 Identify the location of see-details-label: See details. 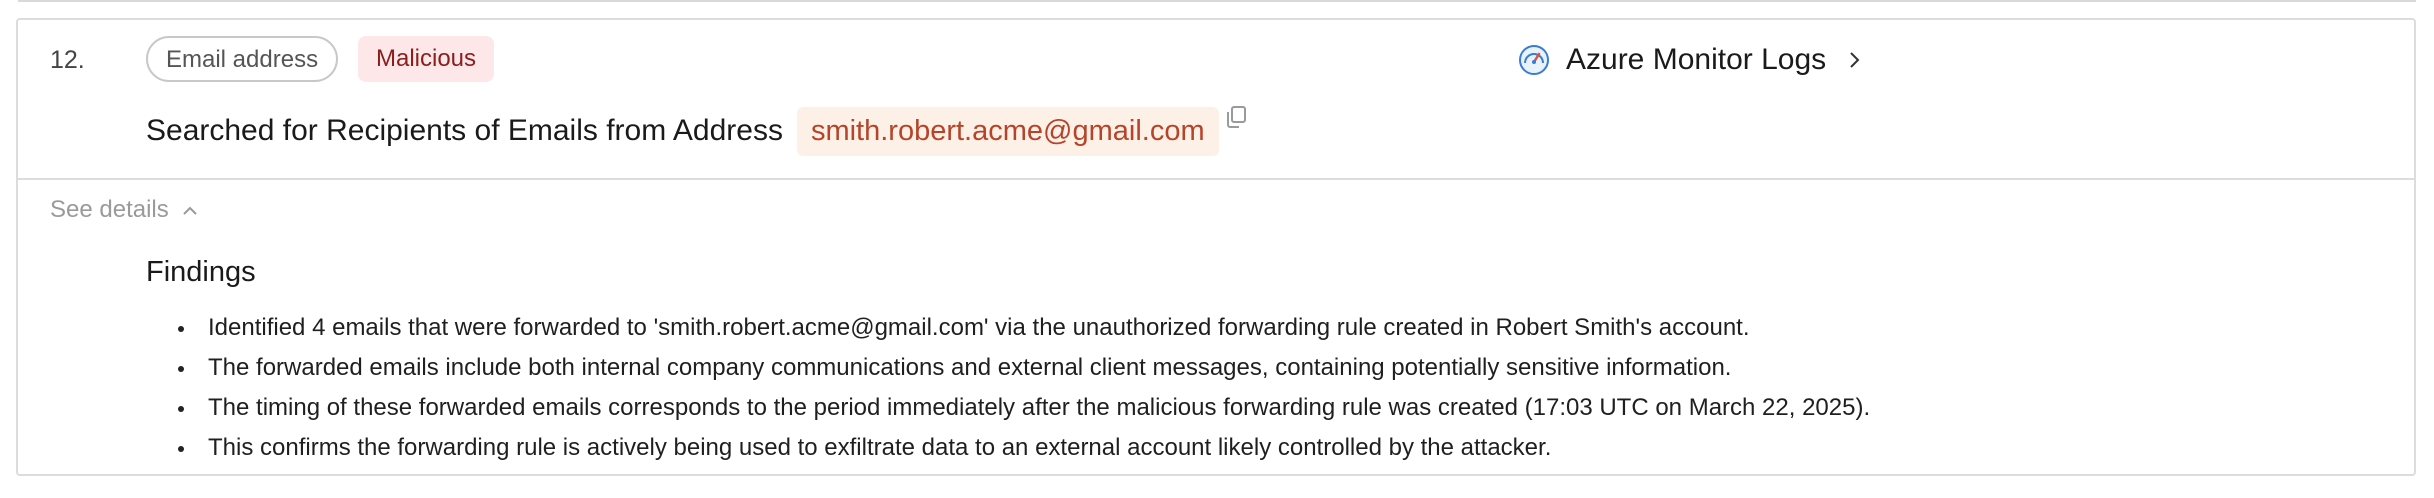
(109, 209).